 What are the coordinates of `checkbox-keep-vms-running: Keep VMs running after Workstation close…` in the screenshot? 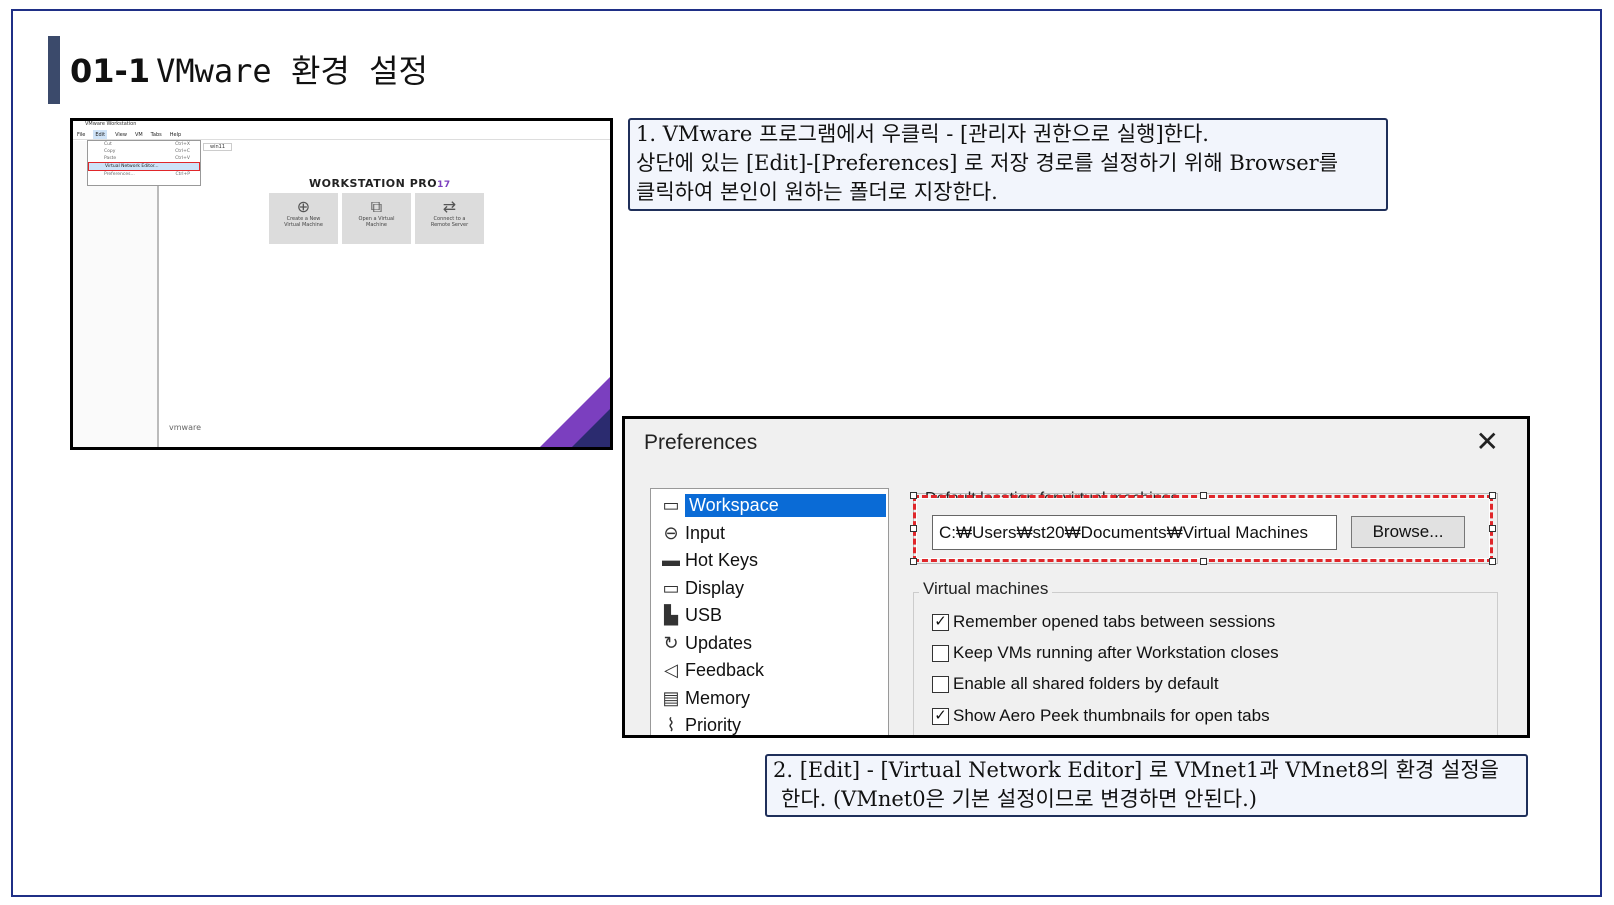 It's located at (1105, 653).